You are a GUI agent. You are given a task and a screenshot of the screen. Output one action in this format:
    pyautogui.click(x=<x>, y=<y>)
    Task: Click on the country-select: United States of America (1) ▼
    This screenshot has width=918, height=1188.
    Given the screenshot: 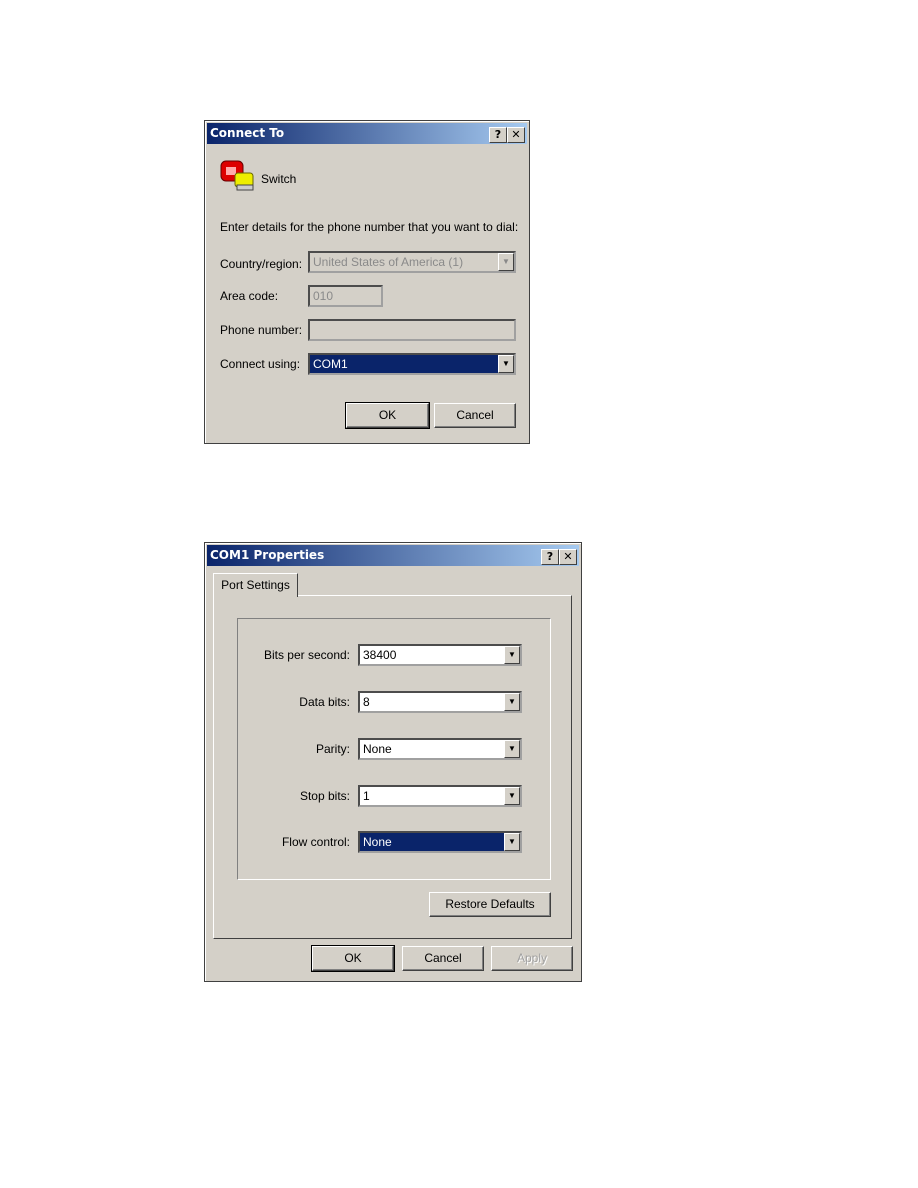 What is the action you would take?
    pyautogui.click(x=412, y=262)
    